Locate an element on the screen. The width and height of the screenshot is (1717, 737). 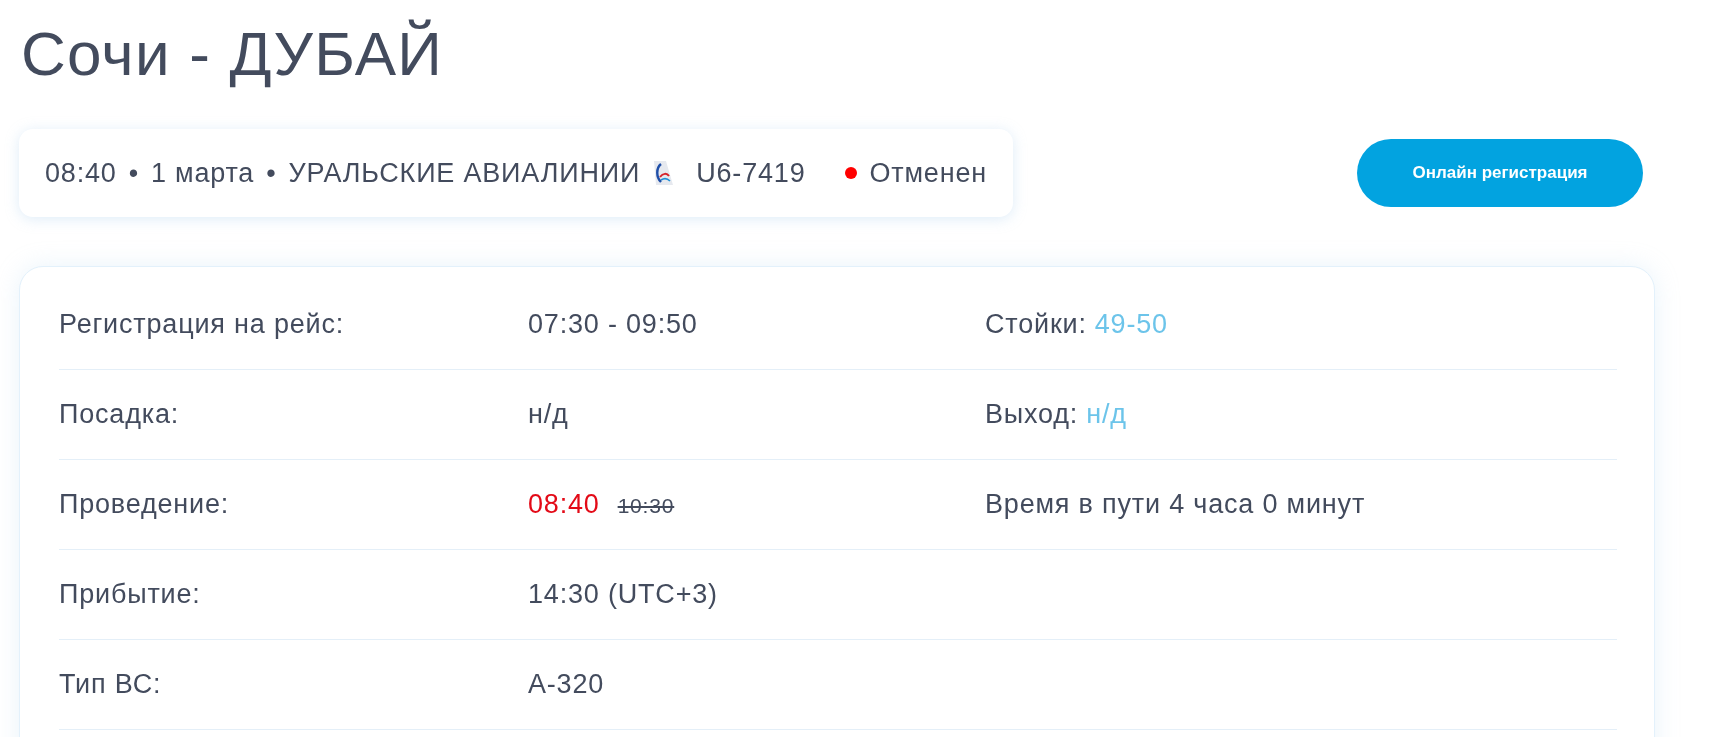
row-label: Прибытие: is located at coordinates (130, 595).